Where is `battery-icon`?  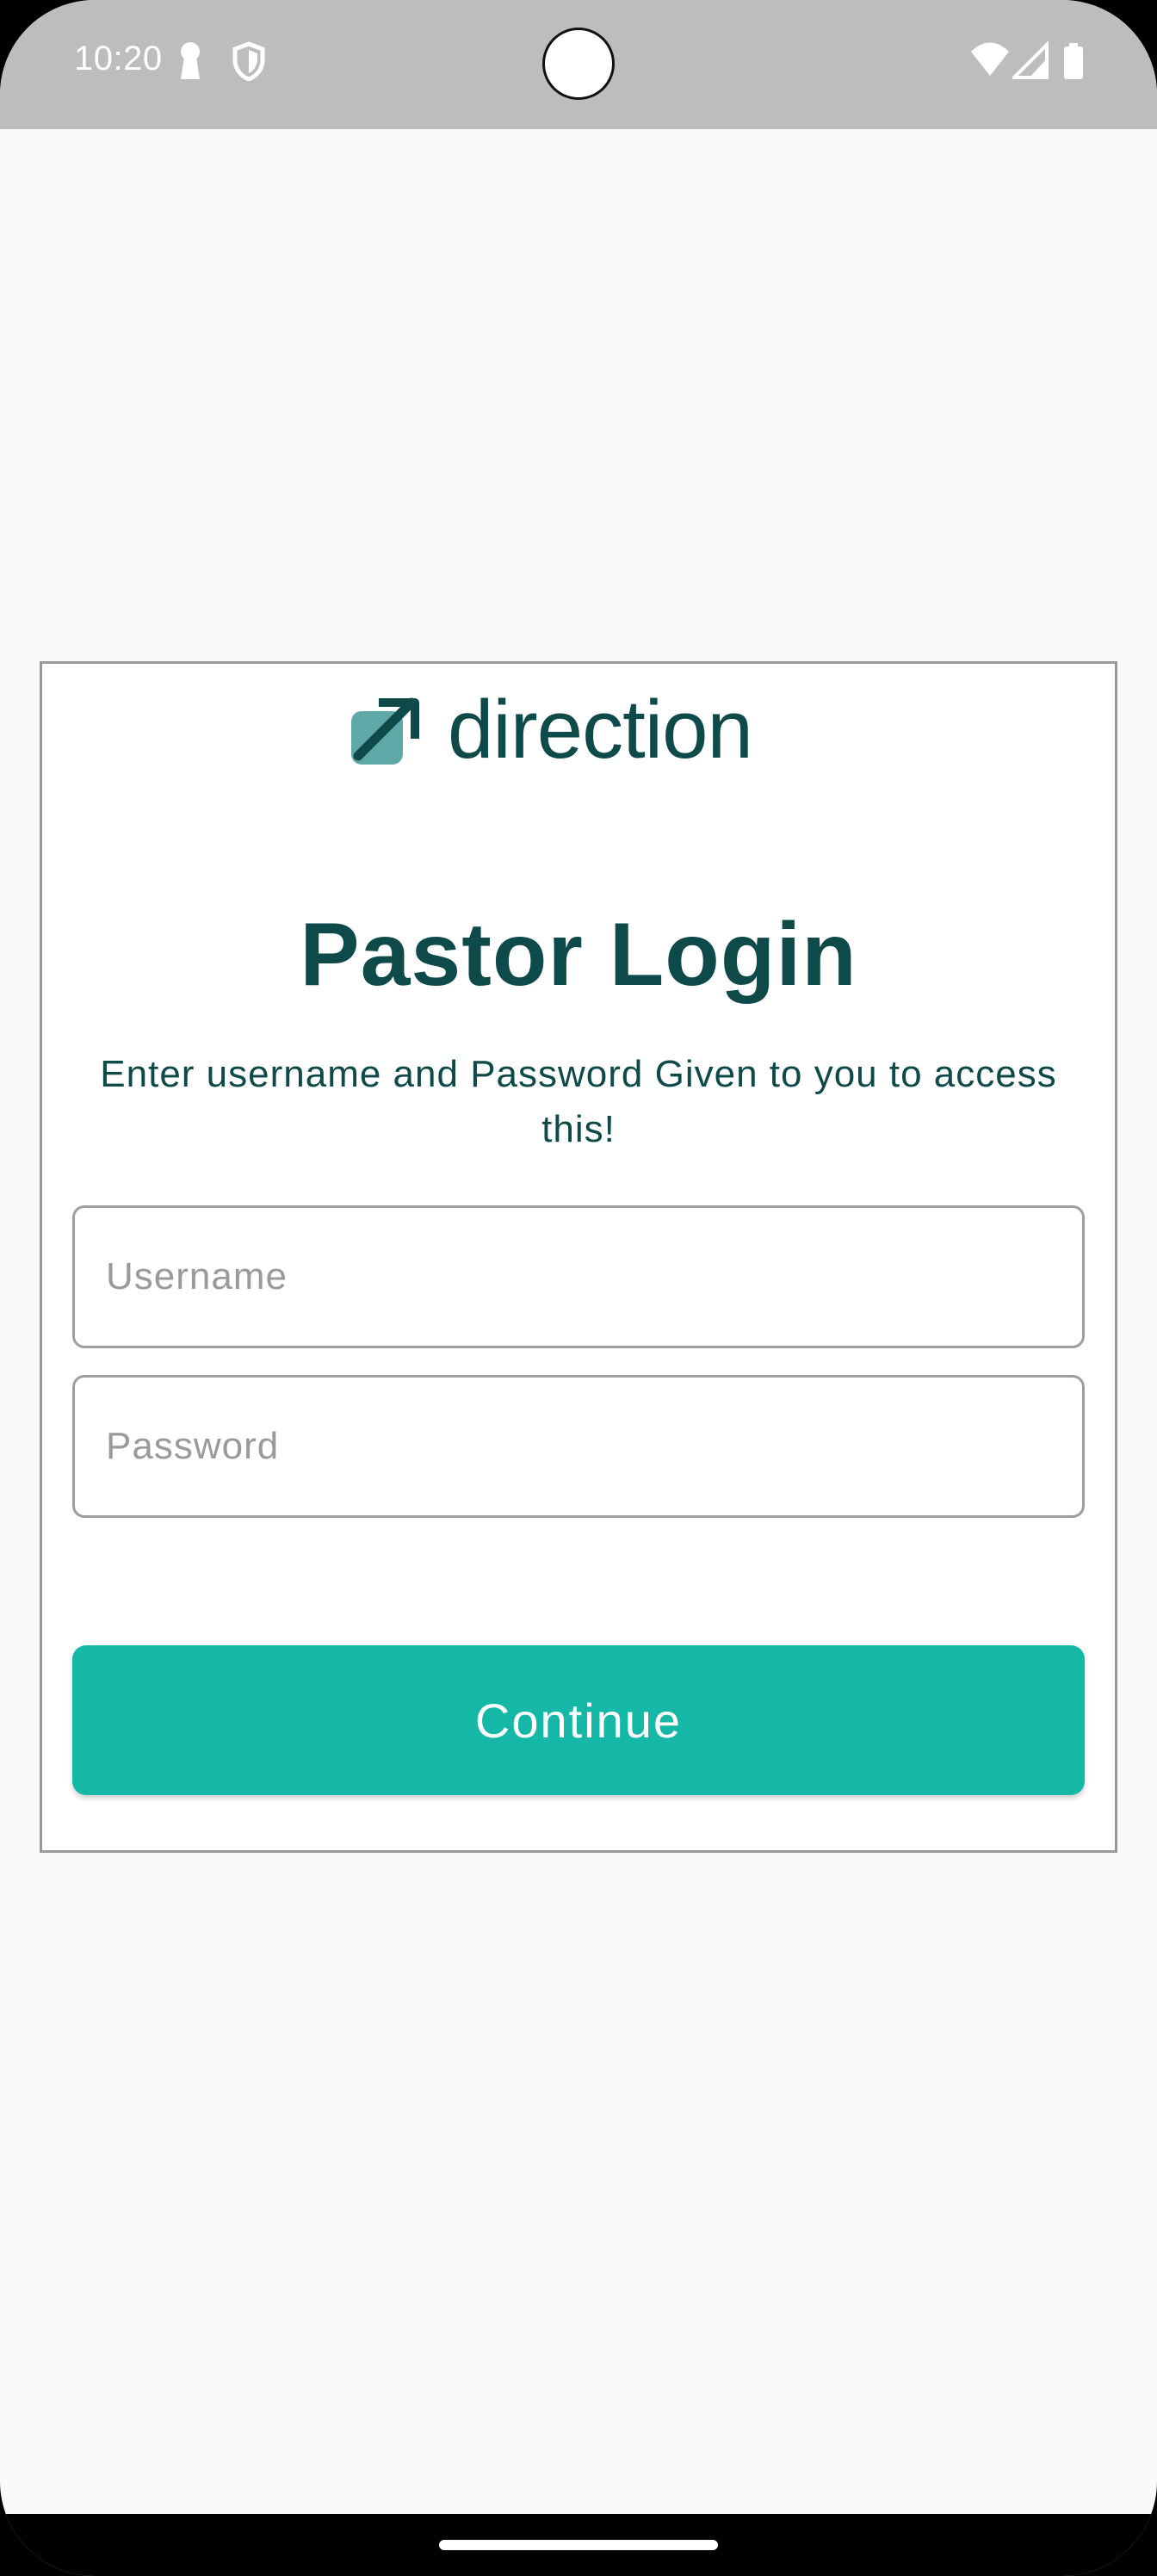 battery-icon is located at coordinates (1074, 61).